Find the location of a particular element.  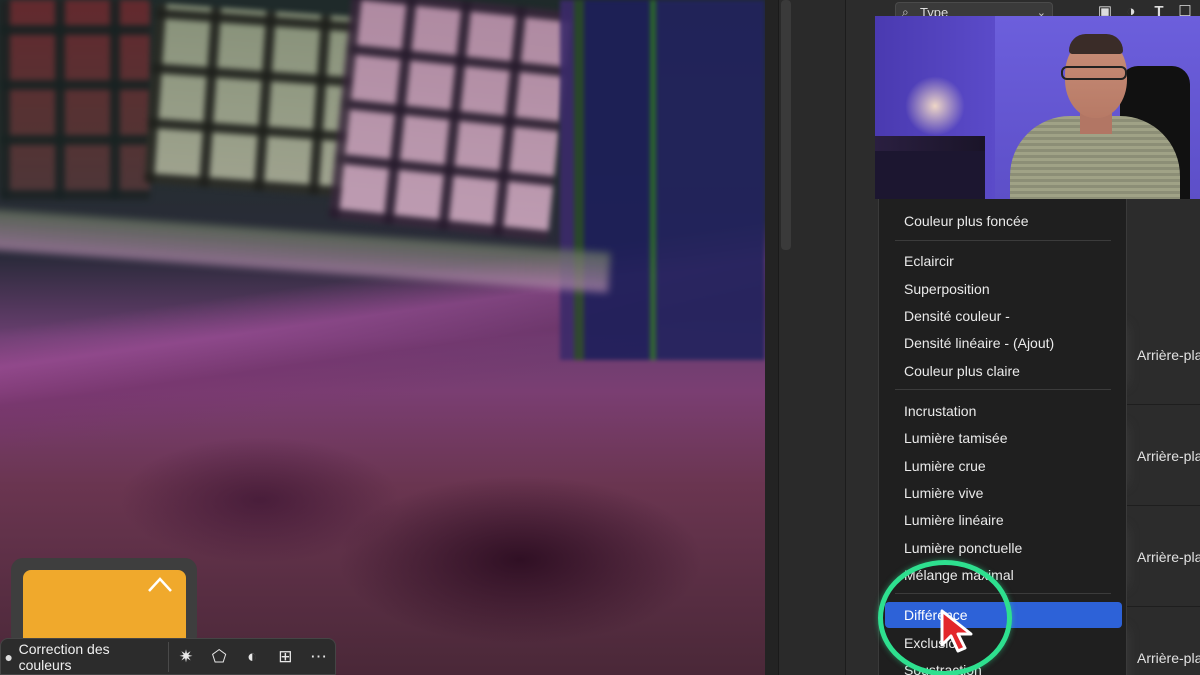

canvas-photo-window-right is located at coordinates (450, 120).